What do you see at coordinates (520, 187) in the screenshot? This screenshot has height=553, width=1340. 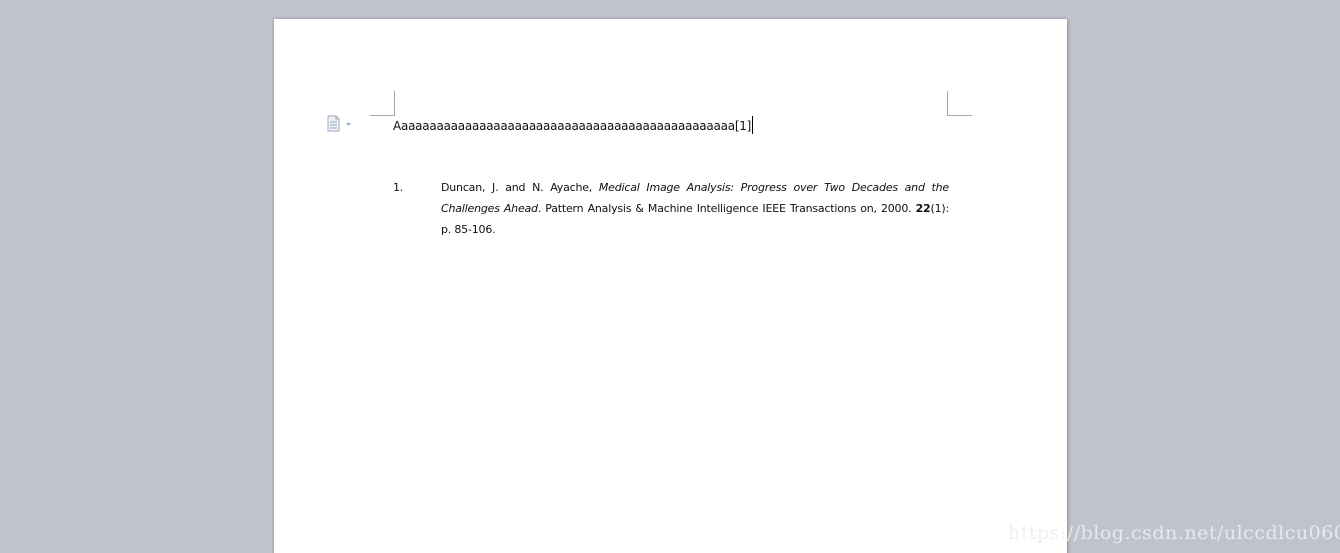 I see `reference-authors: Duncan, J. and N. Ayache,` at bounding box center [520, 187].